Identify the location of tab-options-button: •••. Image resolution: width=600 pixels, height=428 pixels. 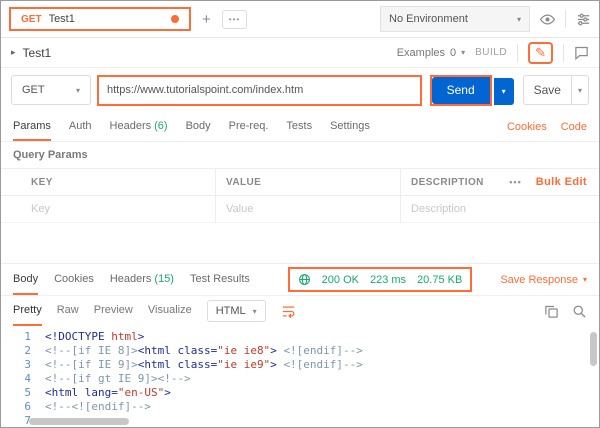
(234, 19).